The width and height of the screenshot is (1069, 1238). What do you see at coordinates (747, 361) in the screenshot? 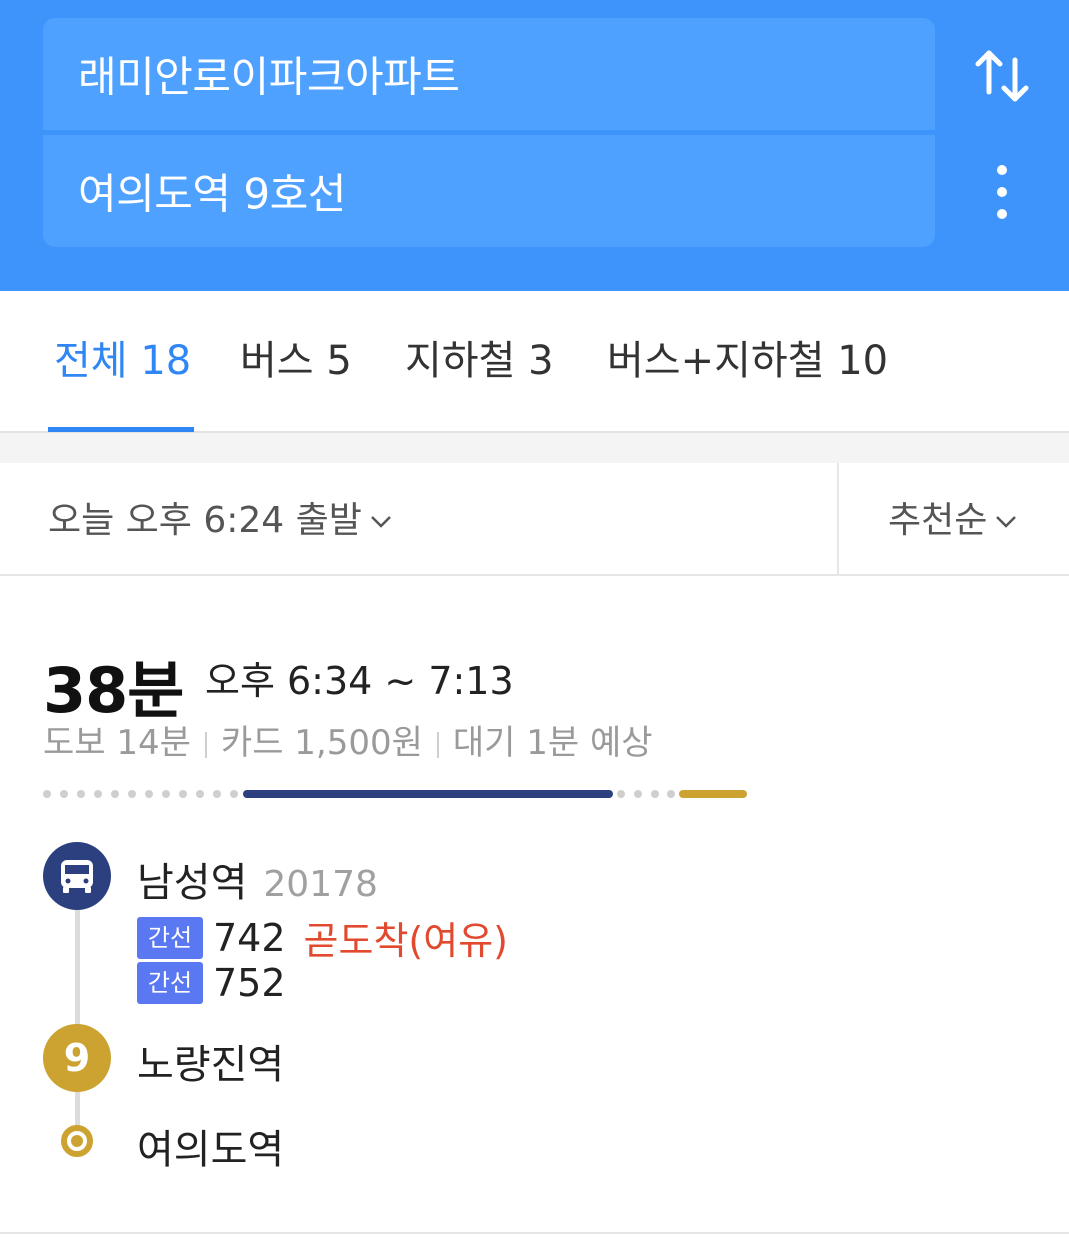
I see `tab-bus-subway: 버스+지하철 10` at bounding box center [747, 361].